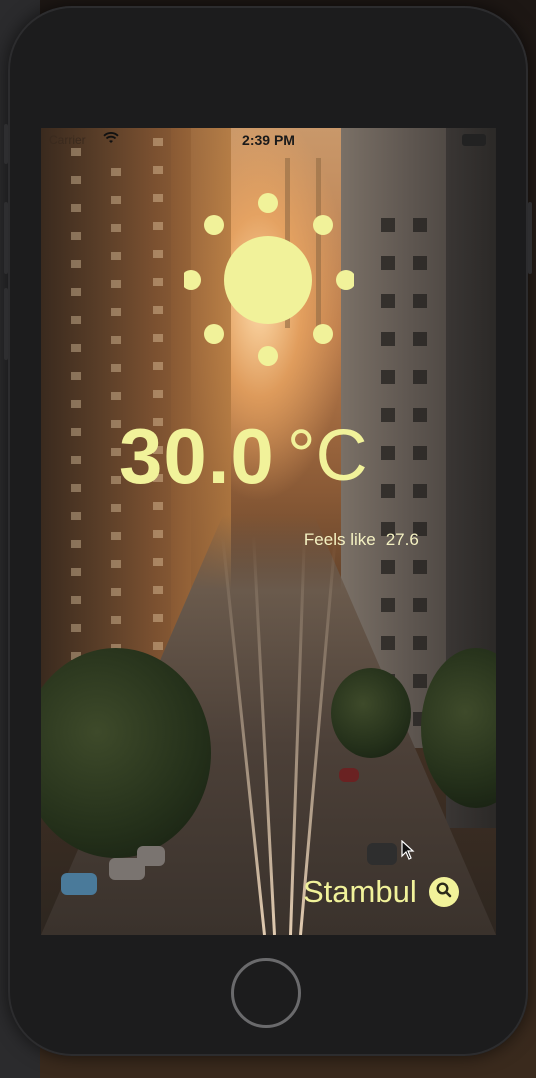 This screenshot has height=1078, width=536. Describe the element at coordinates (474, 140) in the screenshot. I see `battery-icon` at that location.